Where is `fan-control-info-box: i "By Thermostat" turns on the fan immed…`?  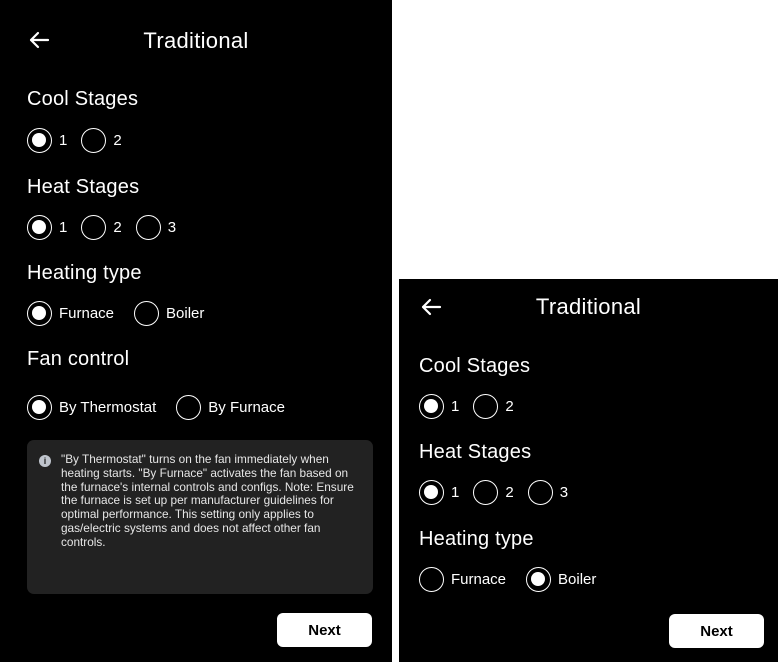
fan-control-info-box: i "By Thermostat" turns on the fan immed… is located at coordinates (200, 517).